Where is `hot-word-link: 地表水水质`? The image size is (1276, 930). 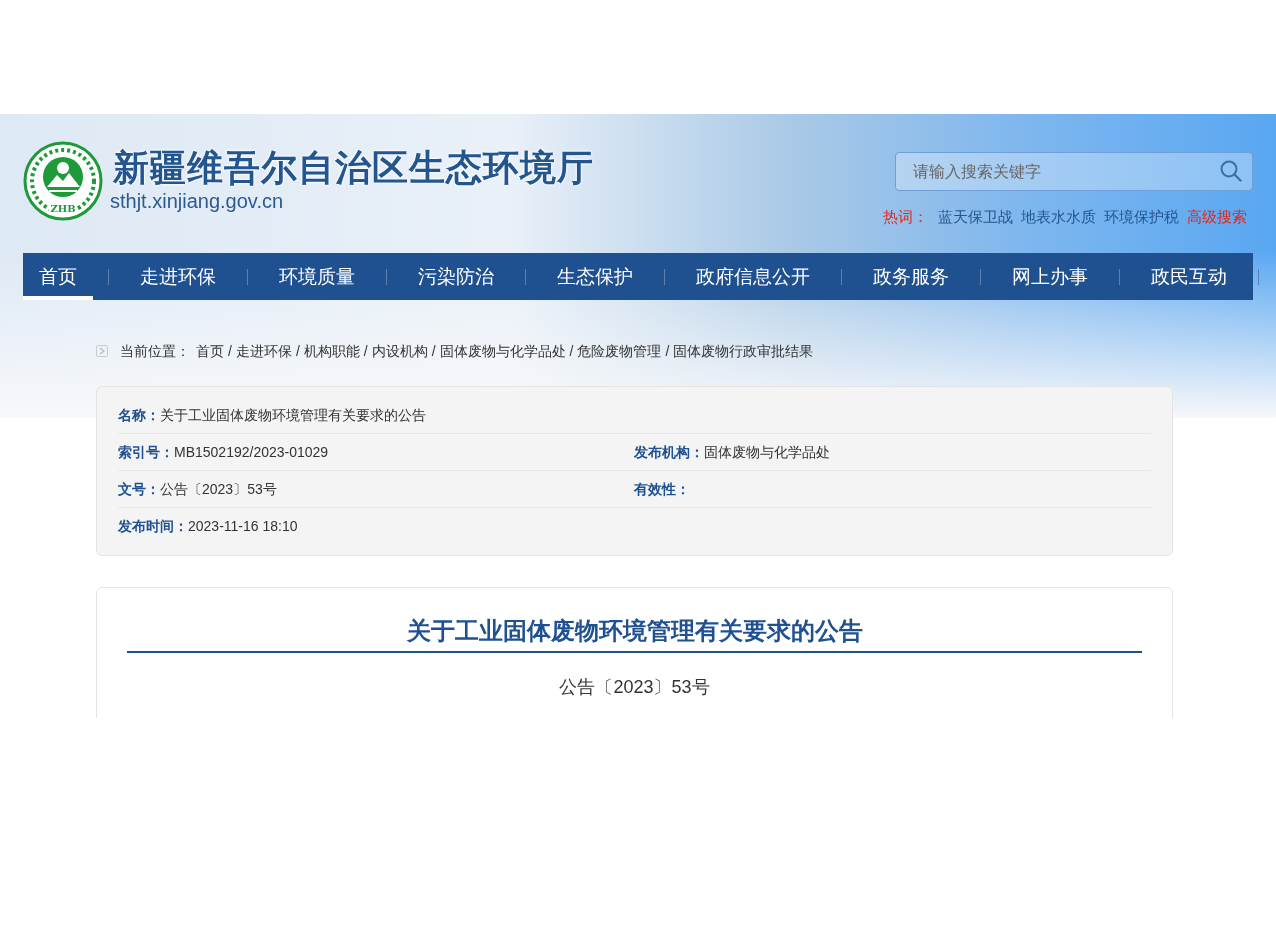
hot-word-link: 地表水水质 is located at coordinates (1058, 217).